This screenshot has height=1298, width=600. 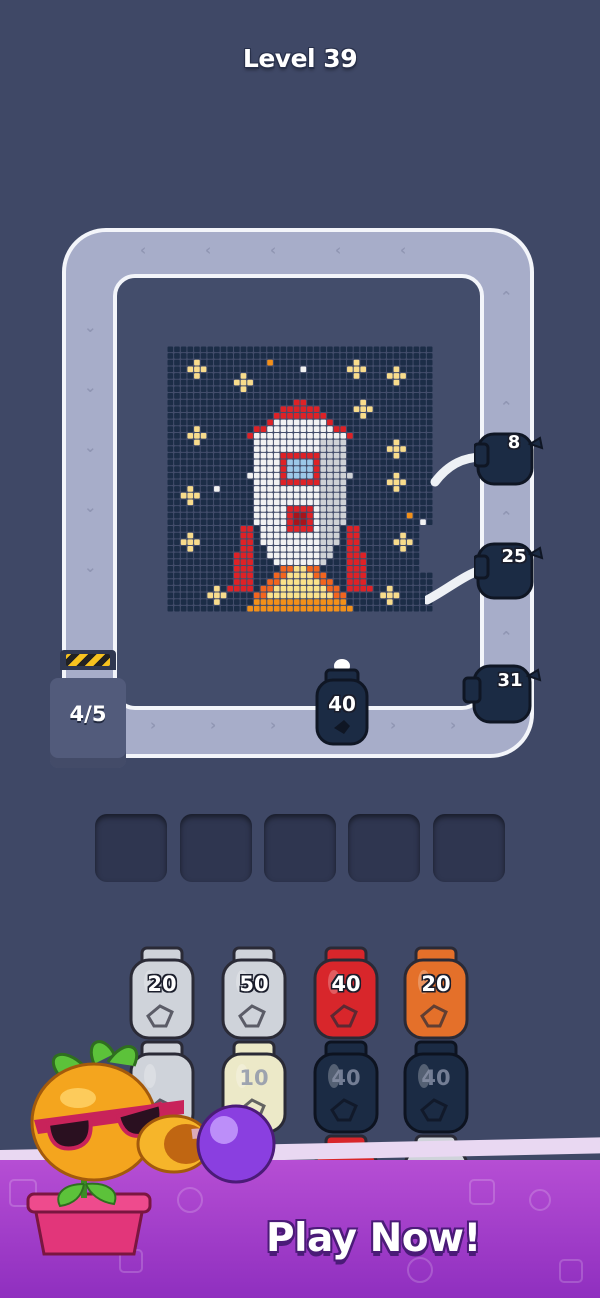 What do you see at coordinates (514, 556) in the screenshot?
I see `shooter-can-value: 25` at bounding box center [514, 556].